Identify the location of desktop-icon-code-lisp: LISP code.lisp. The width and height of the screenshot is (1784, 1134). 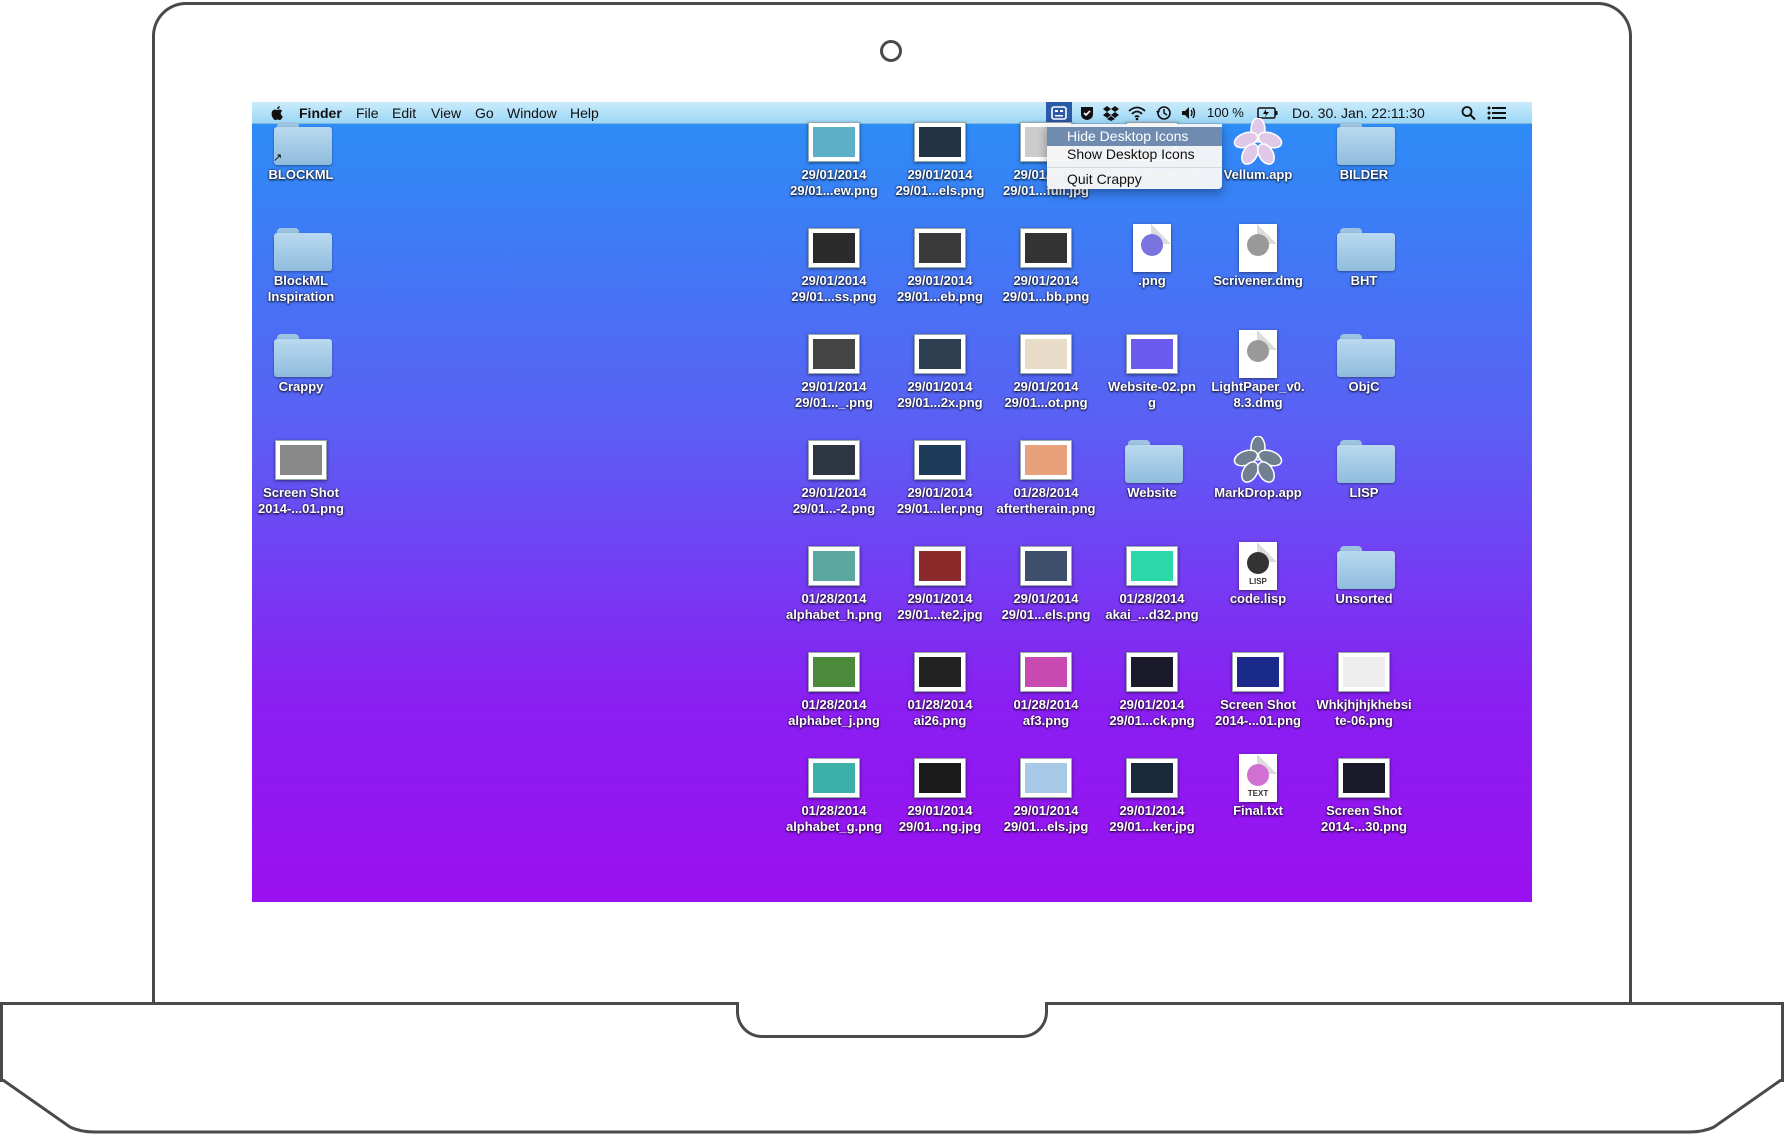
(1258, 587).